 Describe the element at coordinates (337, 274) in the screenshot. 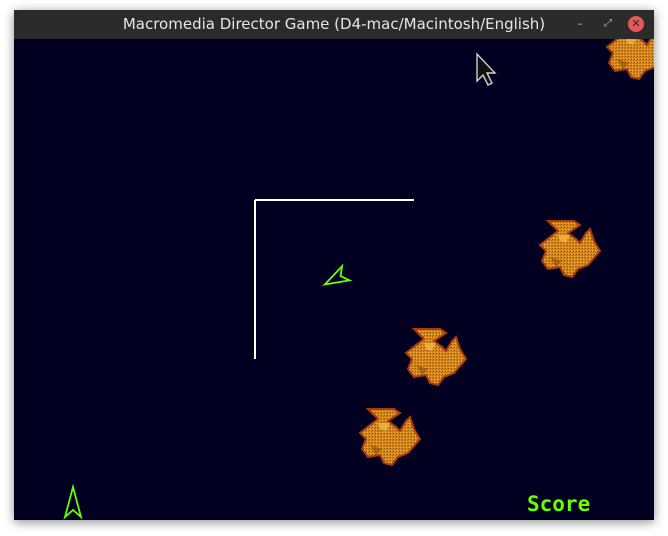

I see `player-ship` at that location.